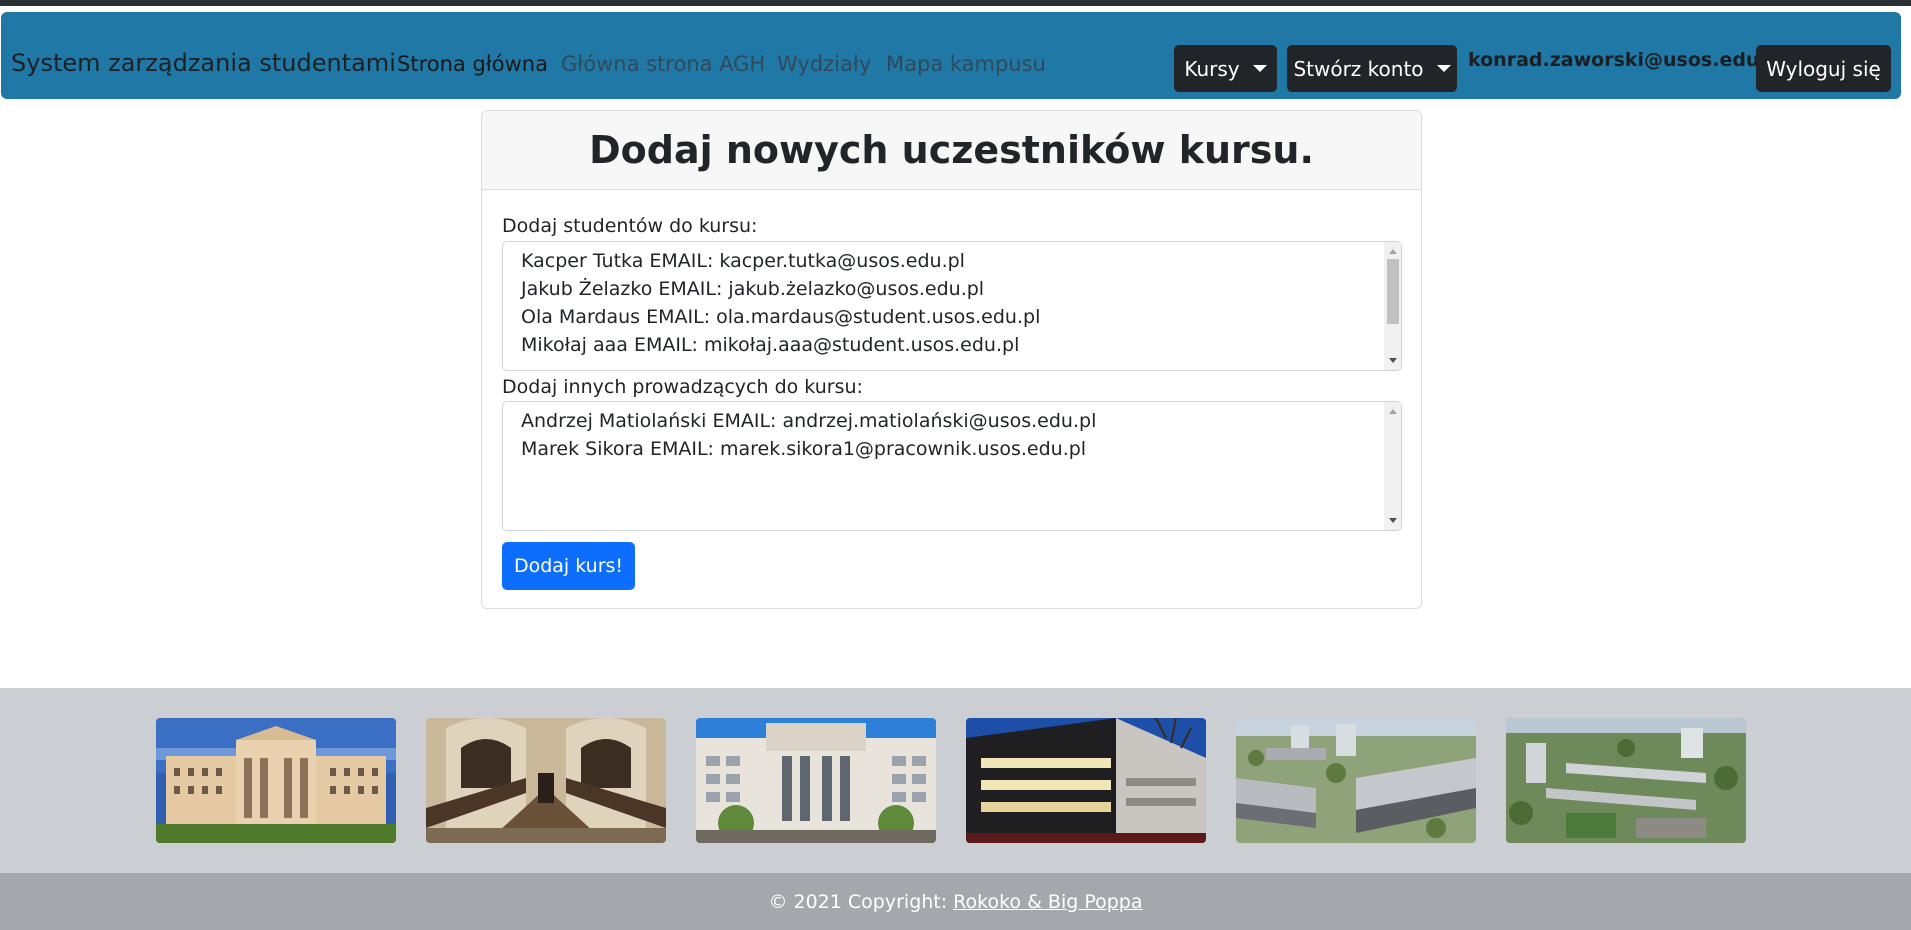 This screenshot has width=1911, height=930. What do you see at coordinates (824, 64) in the screenshot?
I see `nav-link-faculties: Wydziały` at bounding box center [824, 64].